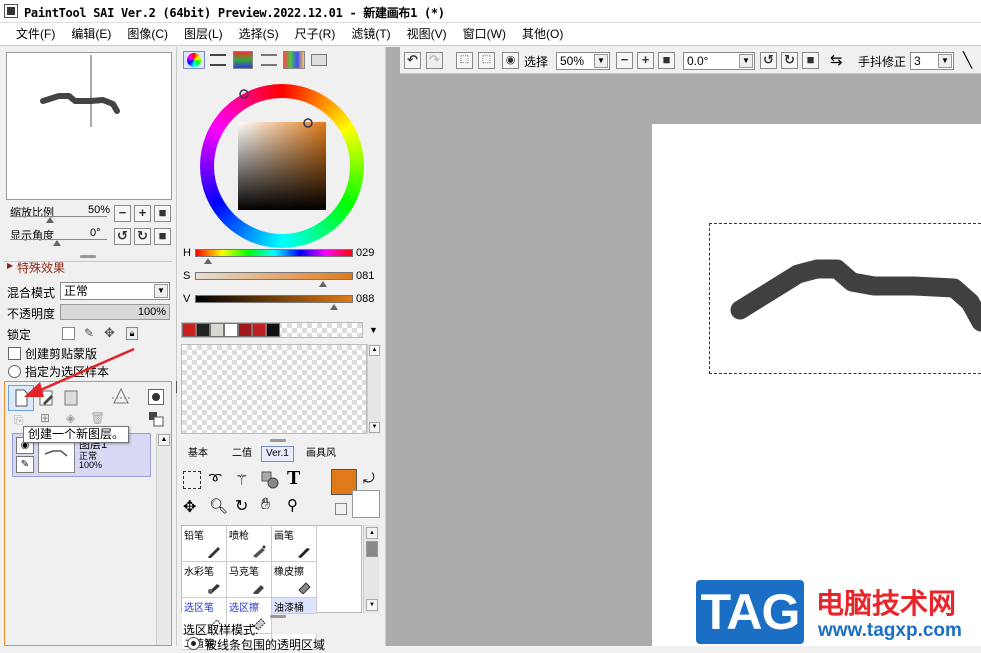 Image resolution: width=981 pixels, height=653 pixels. Describe the element at coordinates (967, 60) in the screenshot. I see `line-tool-icon: ╲` at that location.